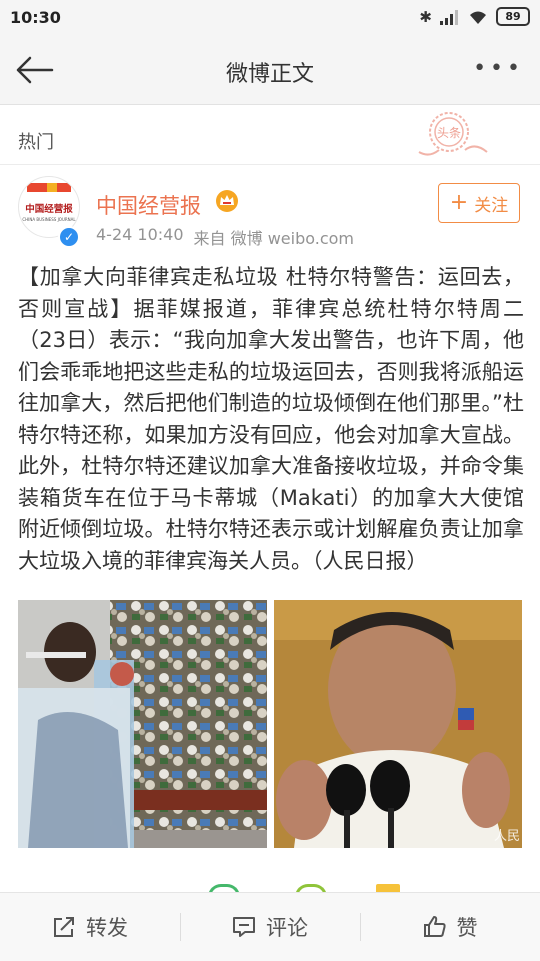 The height and width of the screenshot is (961, 540). I want to click on like-label: 赞, so click(467, 928).